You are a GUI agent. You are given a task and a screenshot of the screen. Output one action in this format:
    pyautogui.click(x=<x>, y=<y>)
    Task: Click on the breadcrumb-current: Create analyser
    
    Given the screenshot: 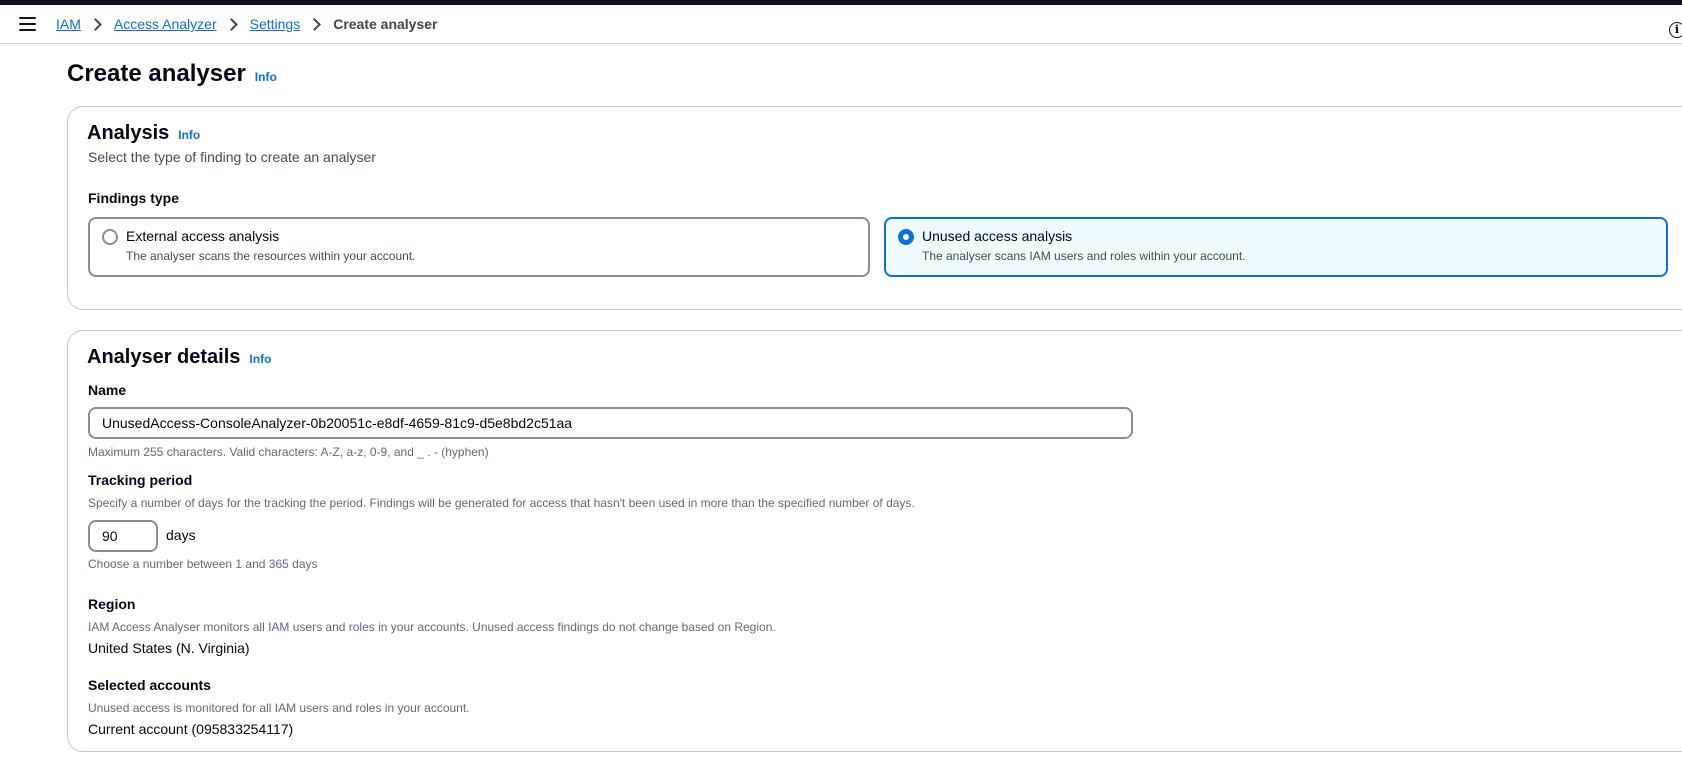 What is the action you would take?
    pyautogui.click(x=385, y=24)
    